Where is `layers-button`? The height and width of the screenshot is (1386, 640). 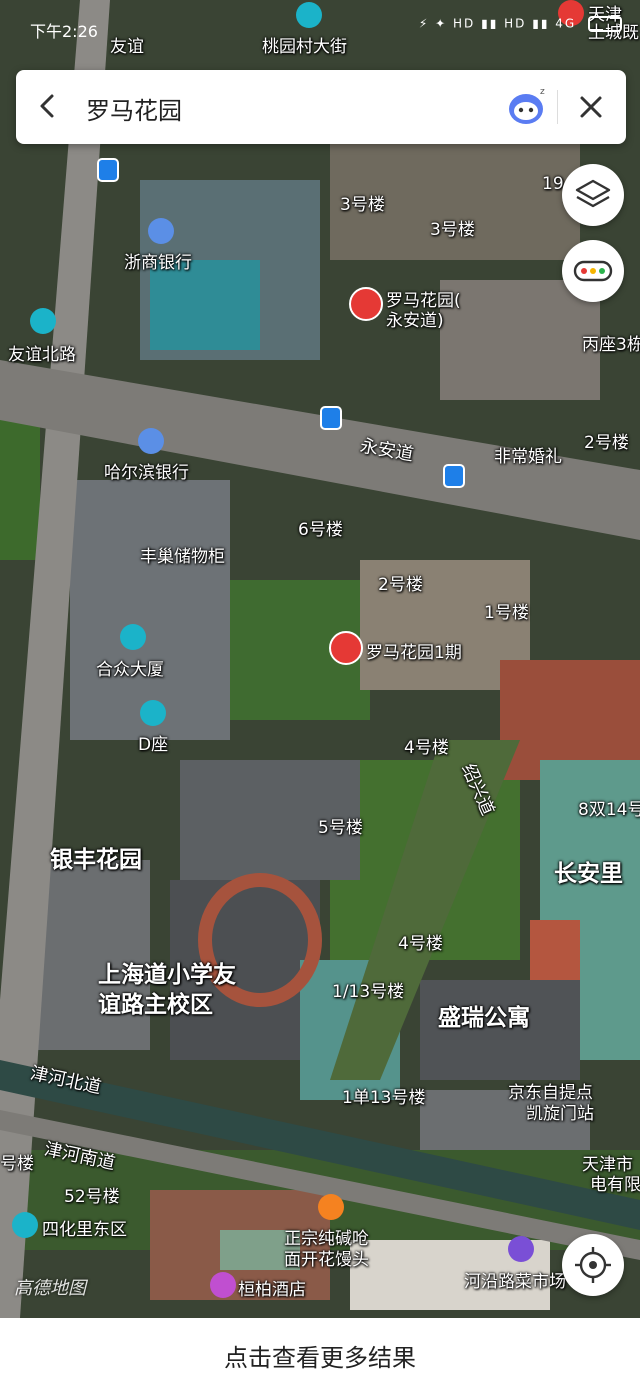
layers-button is located at coordinates (593, 195).